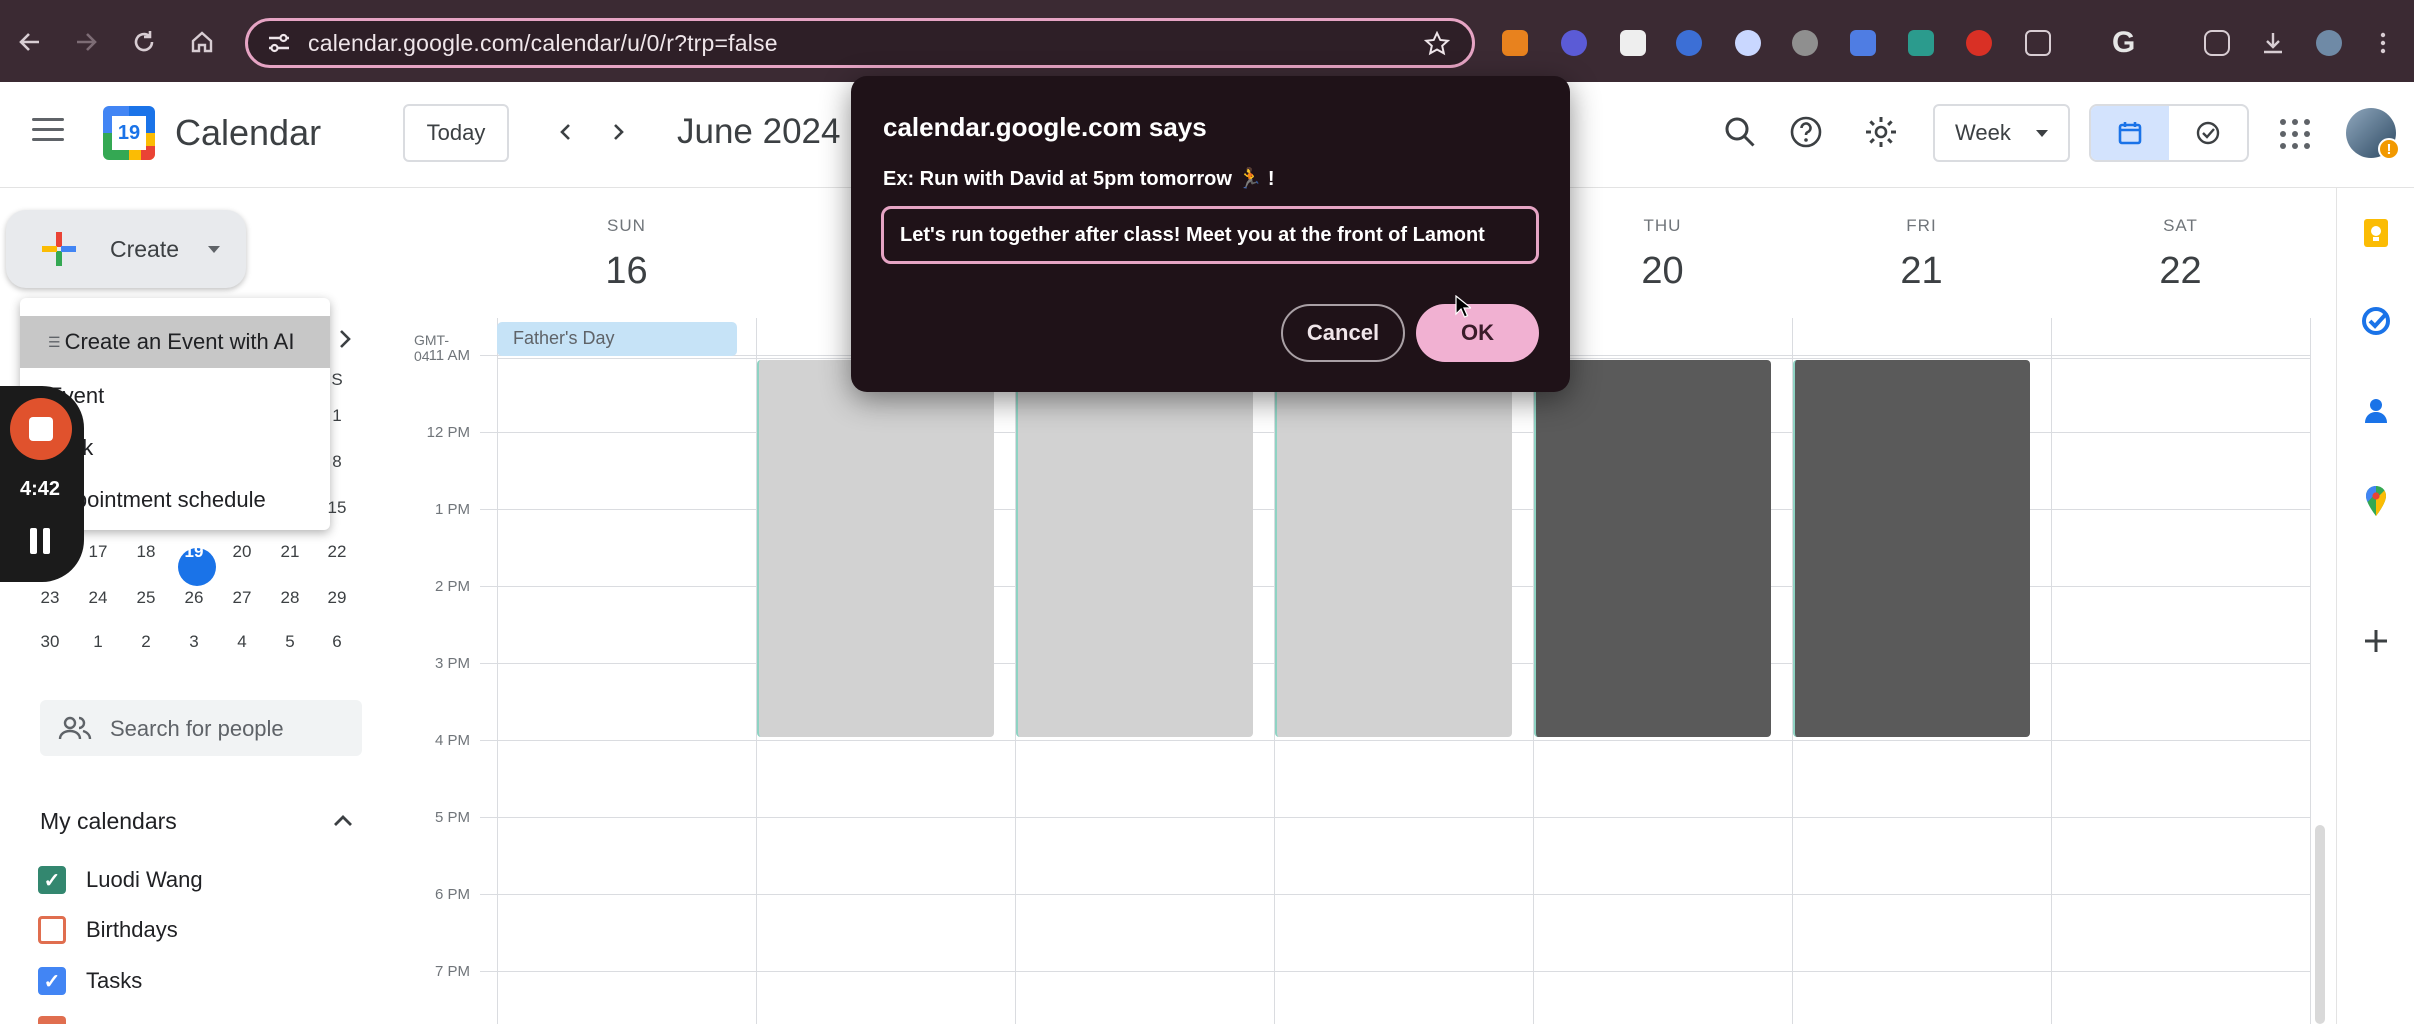 This screenshot has width=2414, height=1024. I want to click on add-addon-plus-icon, so click(2376, 641).